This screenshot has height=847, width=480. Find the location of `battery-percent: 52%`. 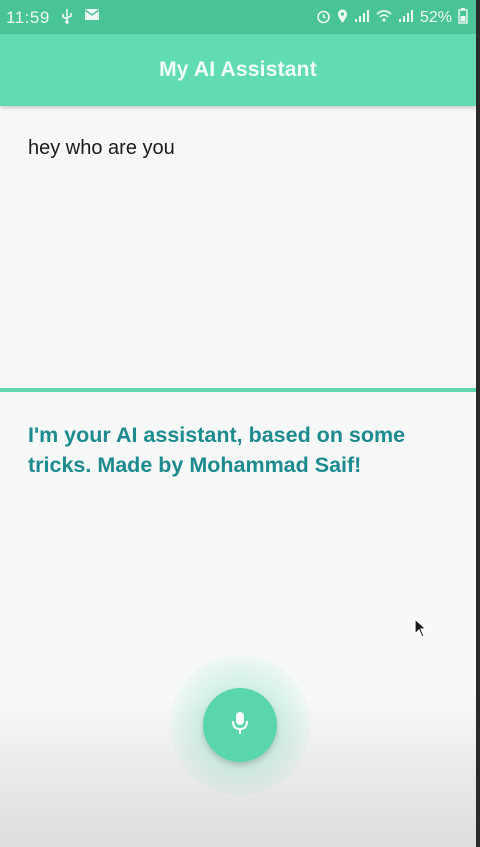

battery-percent: 52% is located at coordinates (435, 17).